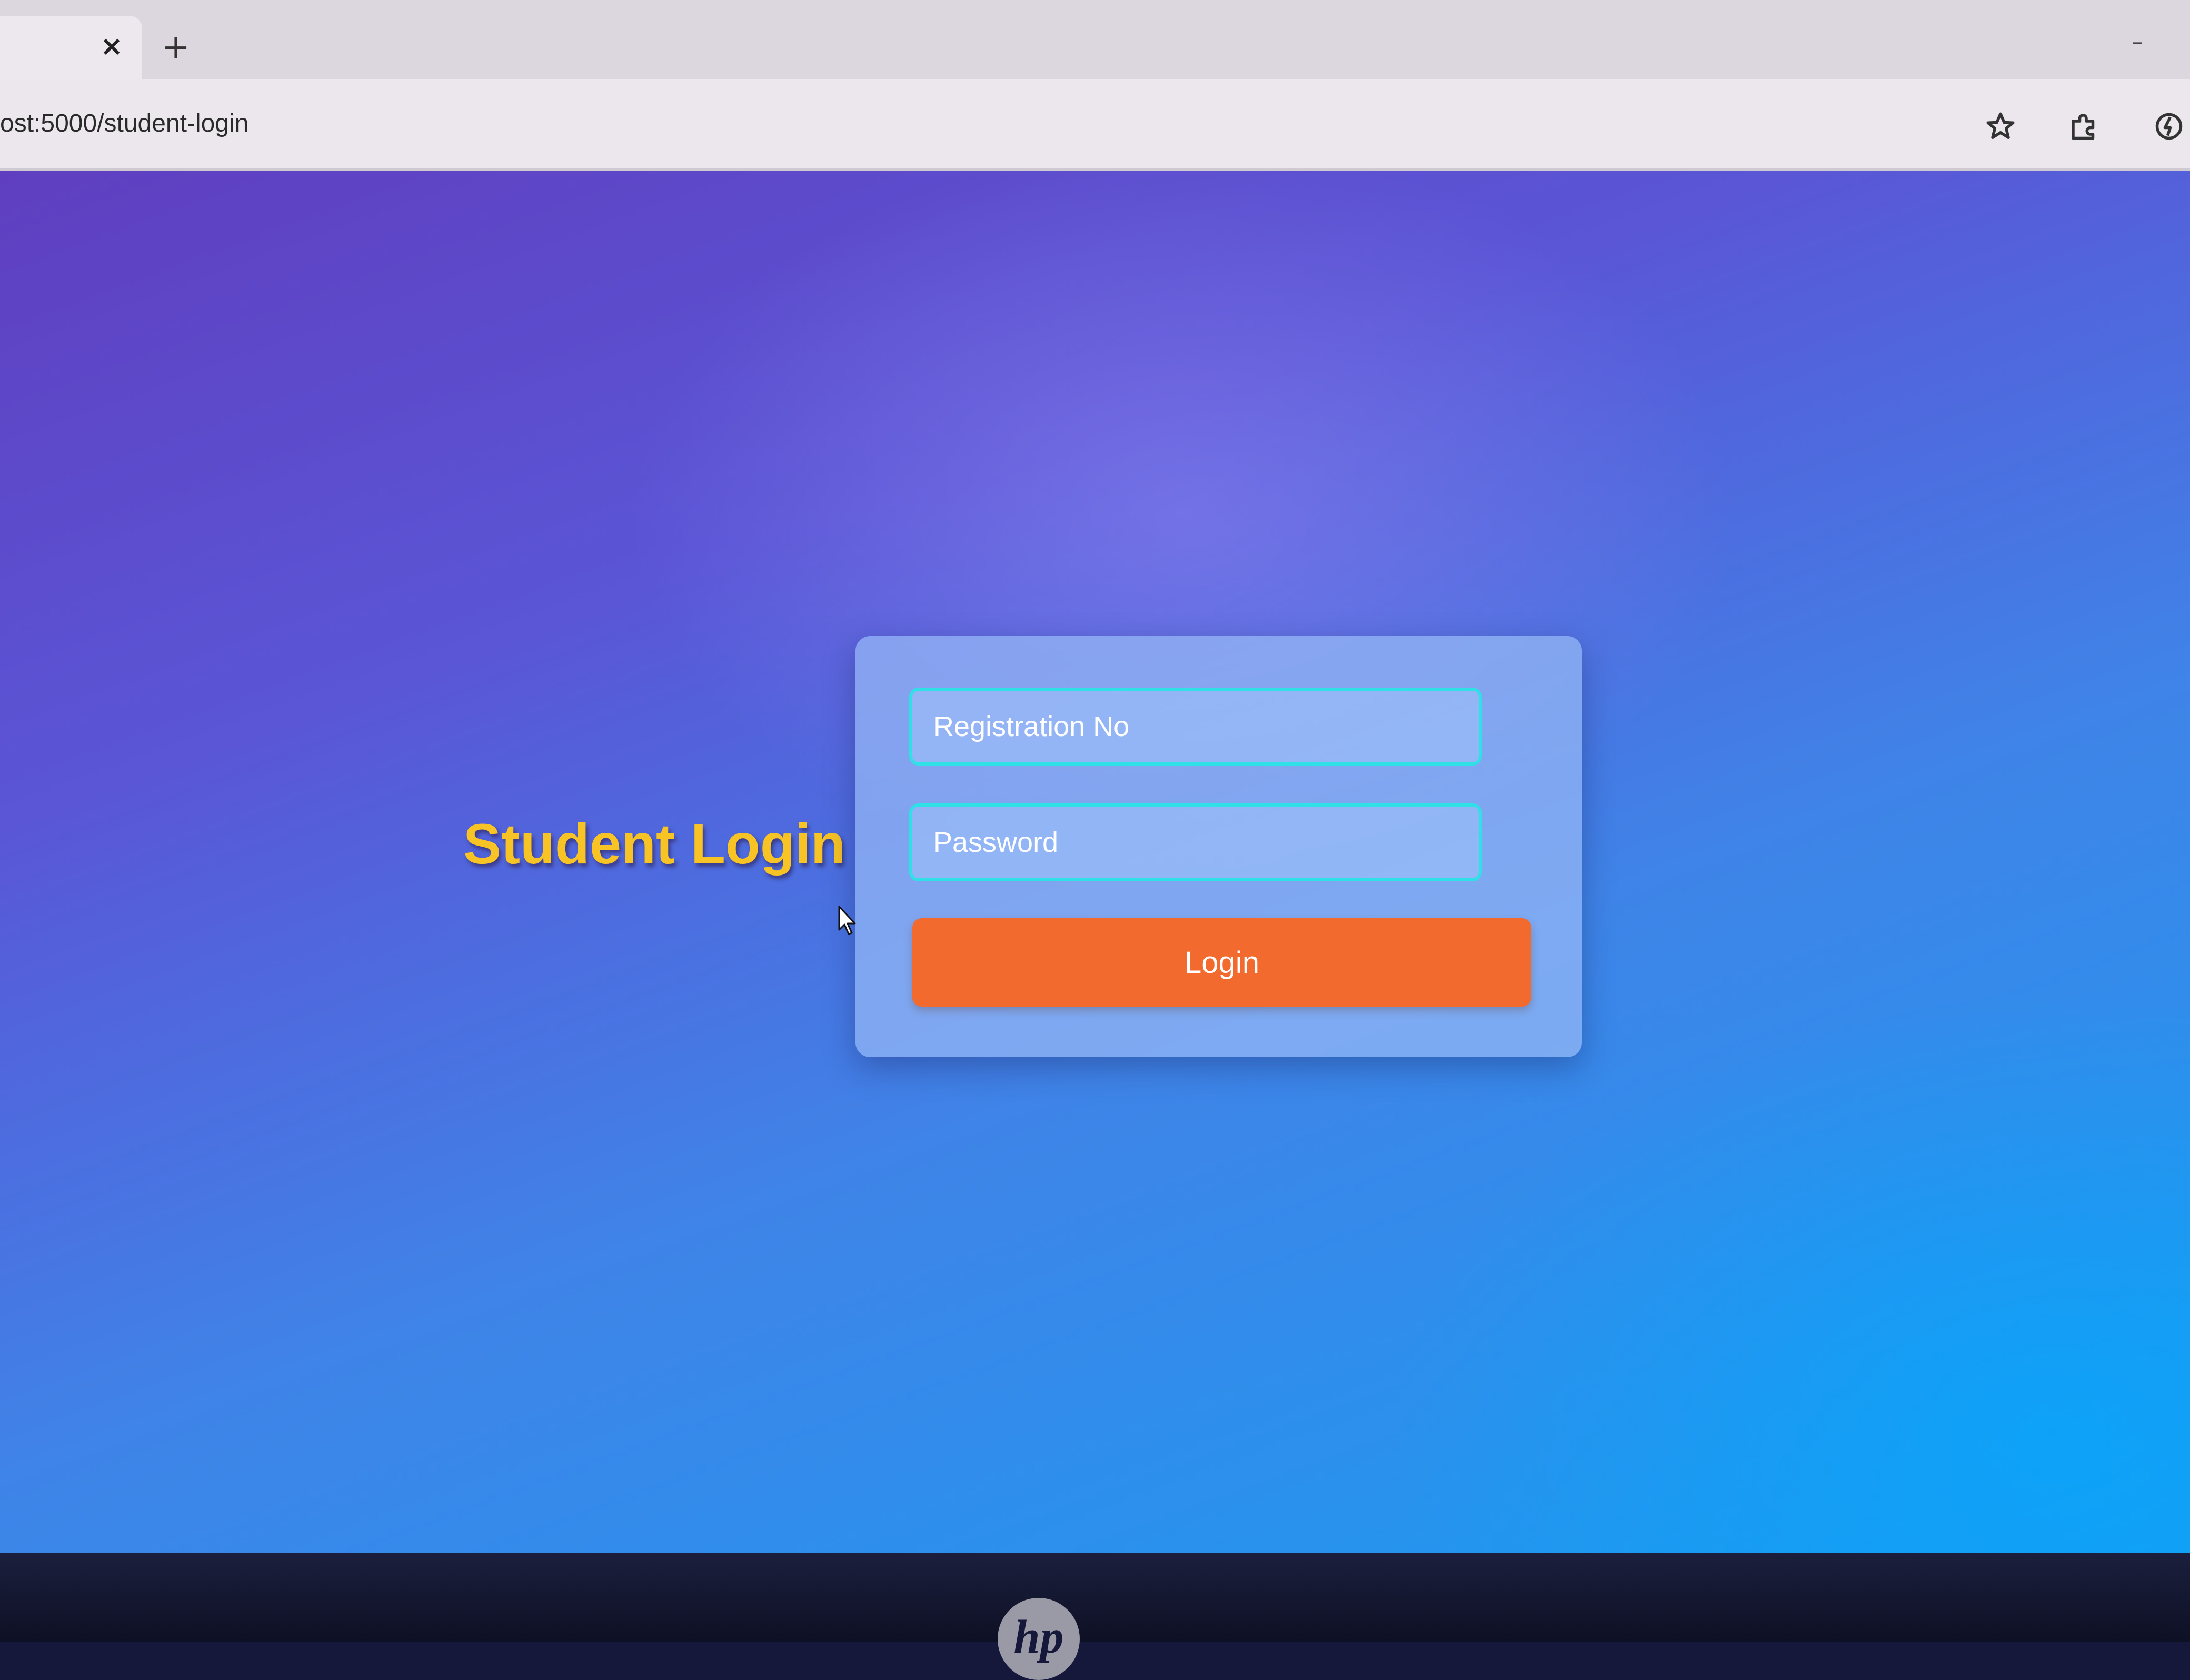  I want to click on minimize-window-button: –, so click(2137, 42).